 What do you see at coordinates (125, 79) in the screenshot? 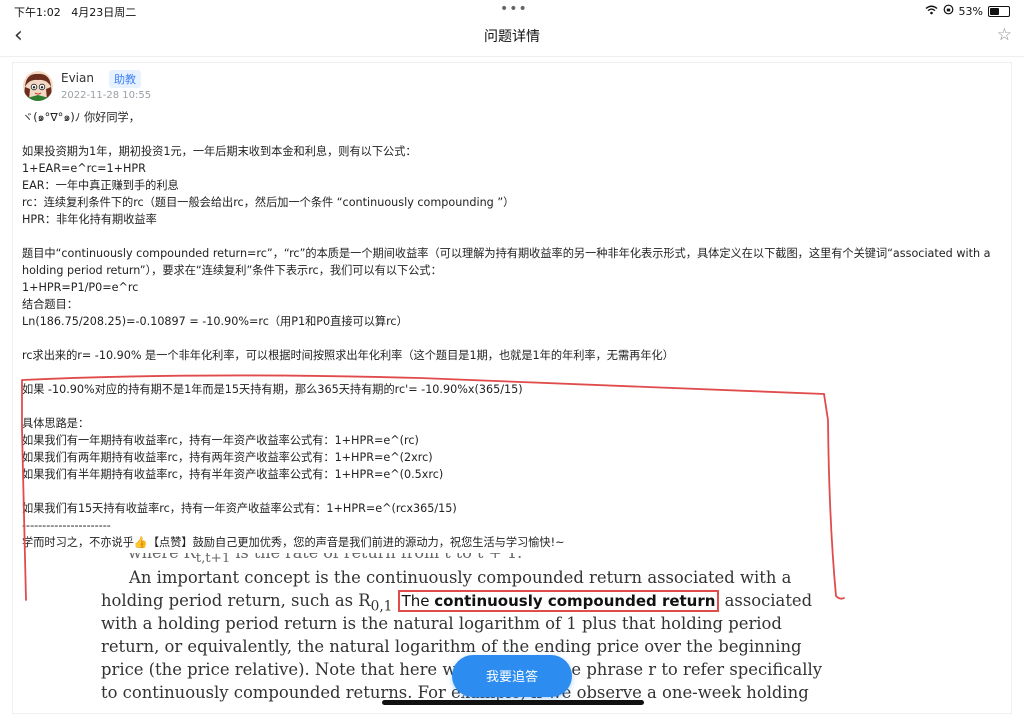
I see `role-badge: 助教` at bounding box center [125, 79].